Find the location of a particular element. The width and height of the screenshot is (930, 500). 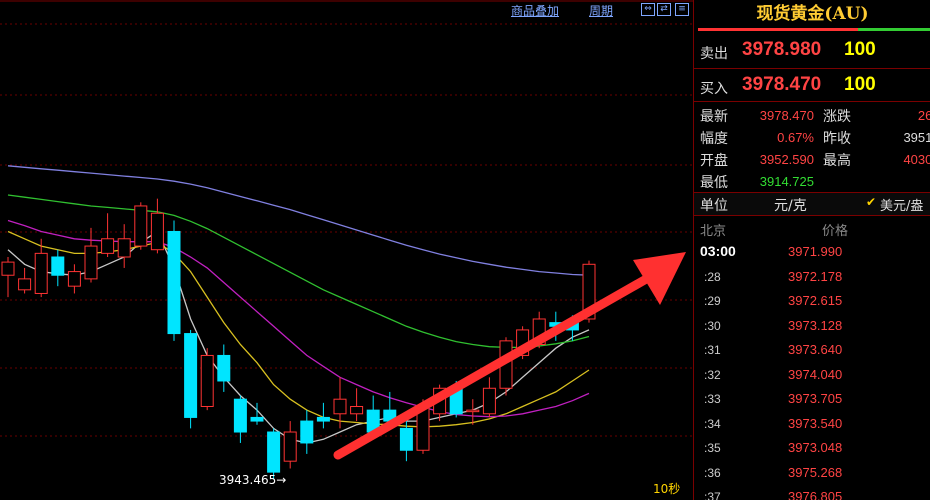

tick-row: :36 3975.268 is located at coordinates (812, 473).